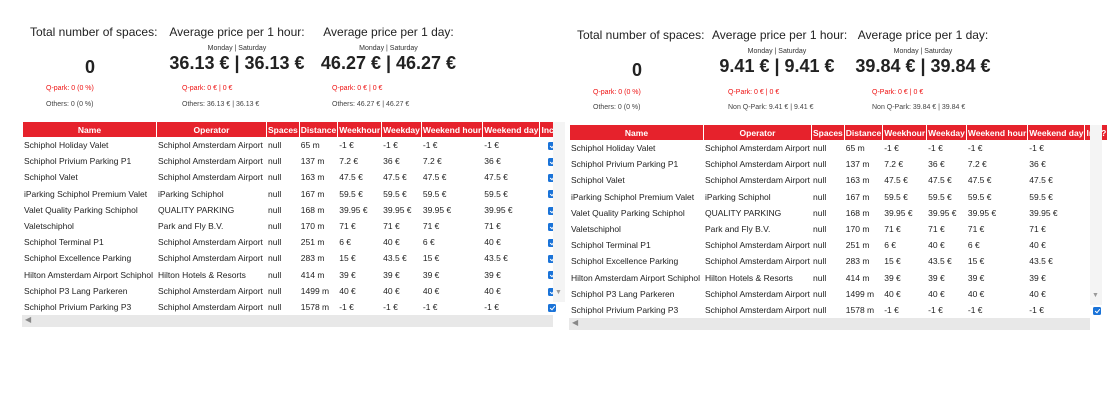  Describe the element at coordinates (237, 63) in the screenshot. I see `avg-hour-value: 36.13 € | 36.13 €` at that location.